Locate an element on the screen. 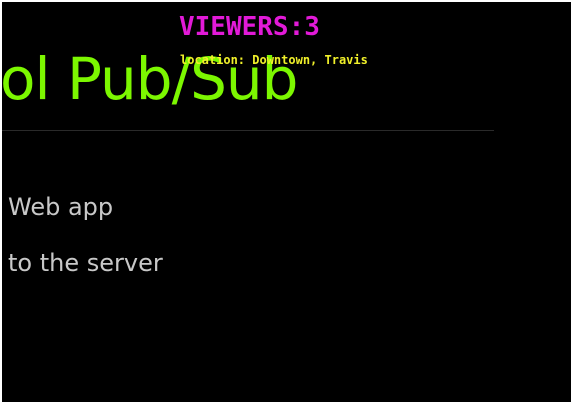 The height and width of the screenshot is (404, 573). location-label: location: Downtown, Travis is located at coordinates (274, 60).